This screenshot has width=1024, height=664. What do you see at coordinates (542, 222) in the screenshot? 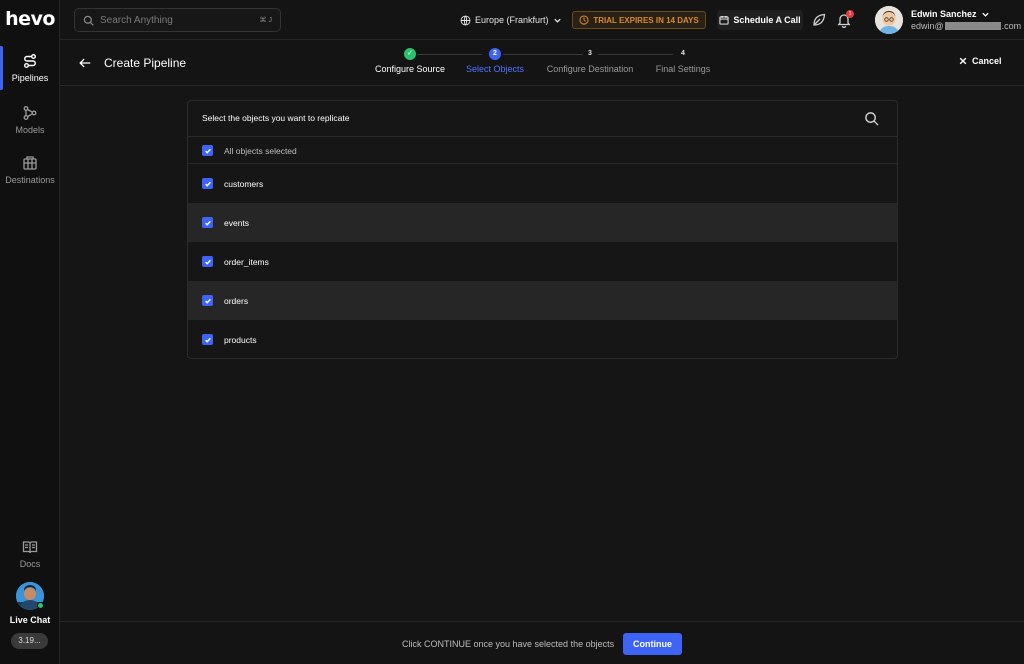
I see `list-item: events` at bounding box center [542, 222].